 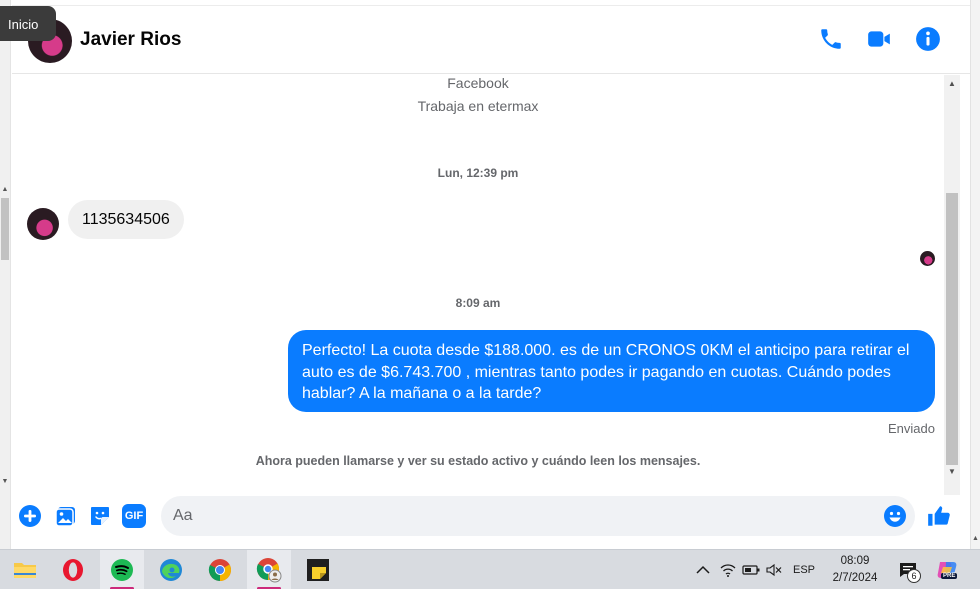 What do you see at coordinates (952, 329) in the screenshot?
I see `chat-scrollbar-thumb` at bounding box center [952, 329].